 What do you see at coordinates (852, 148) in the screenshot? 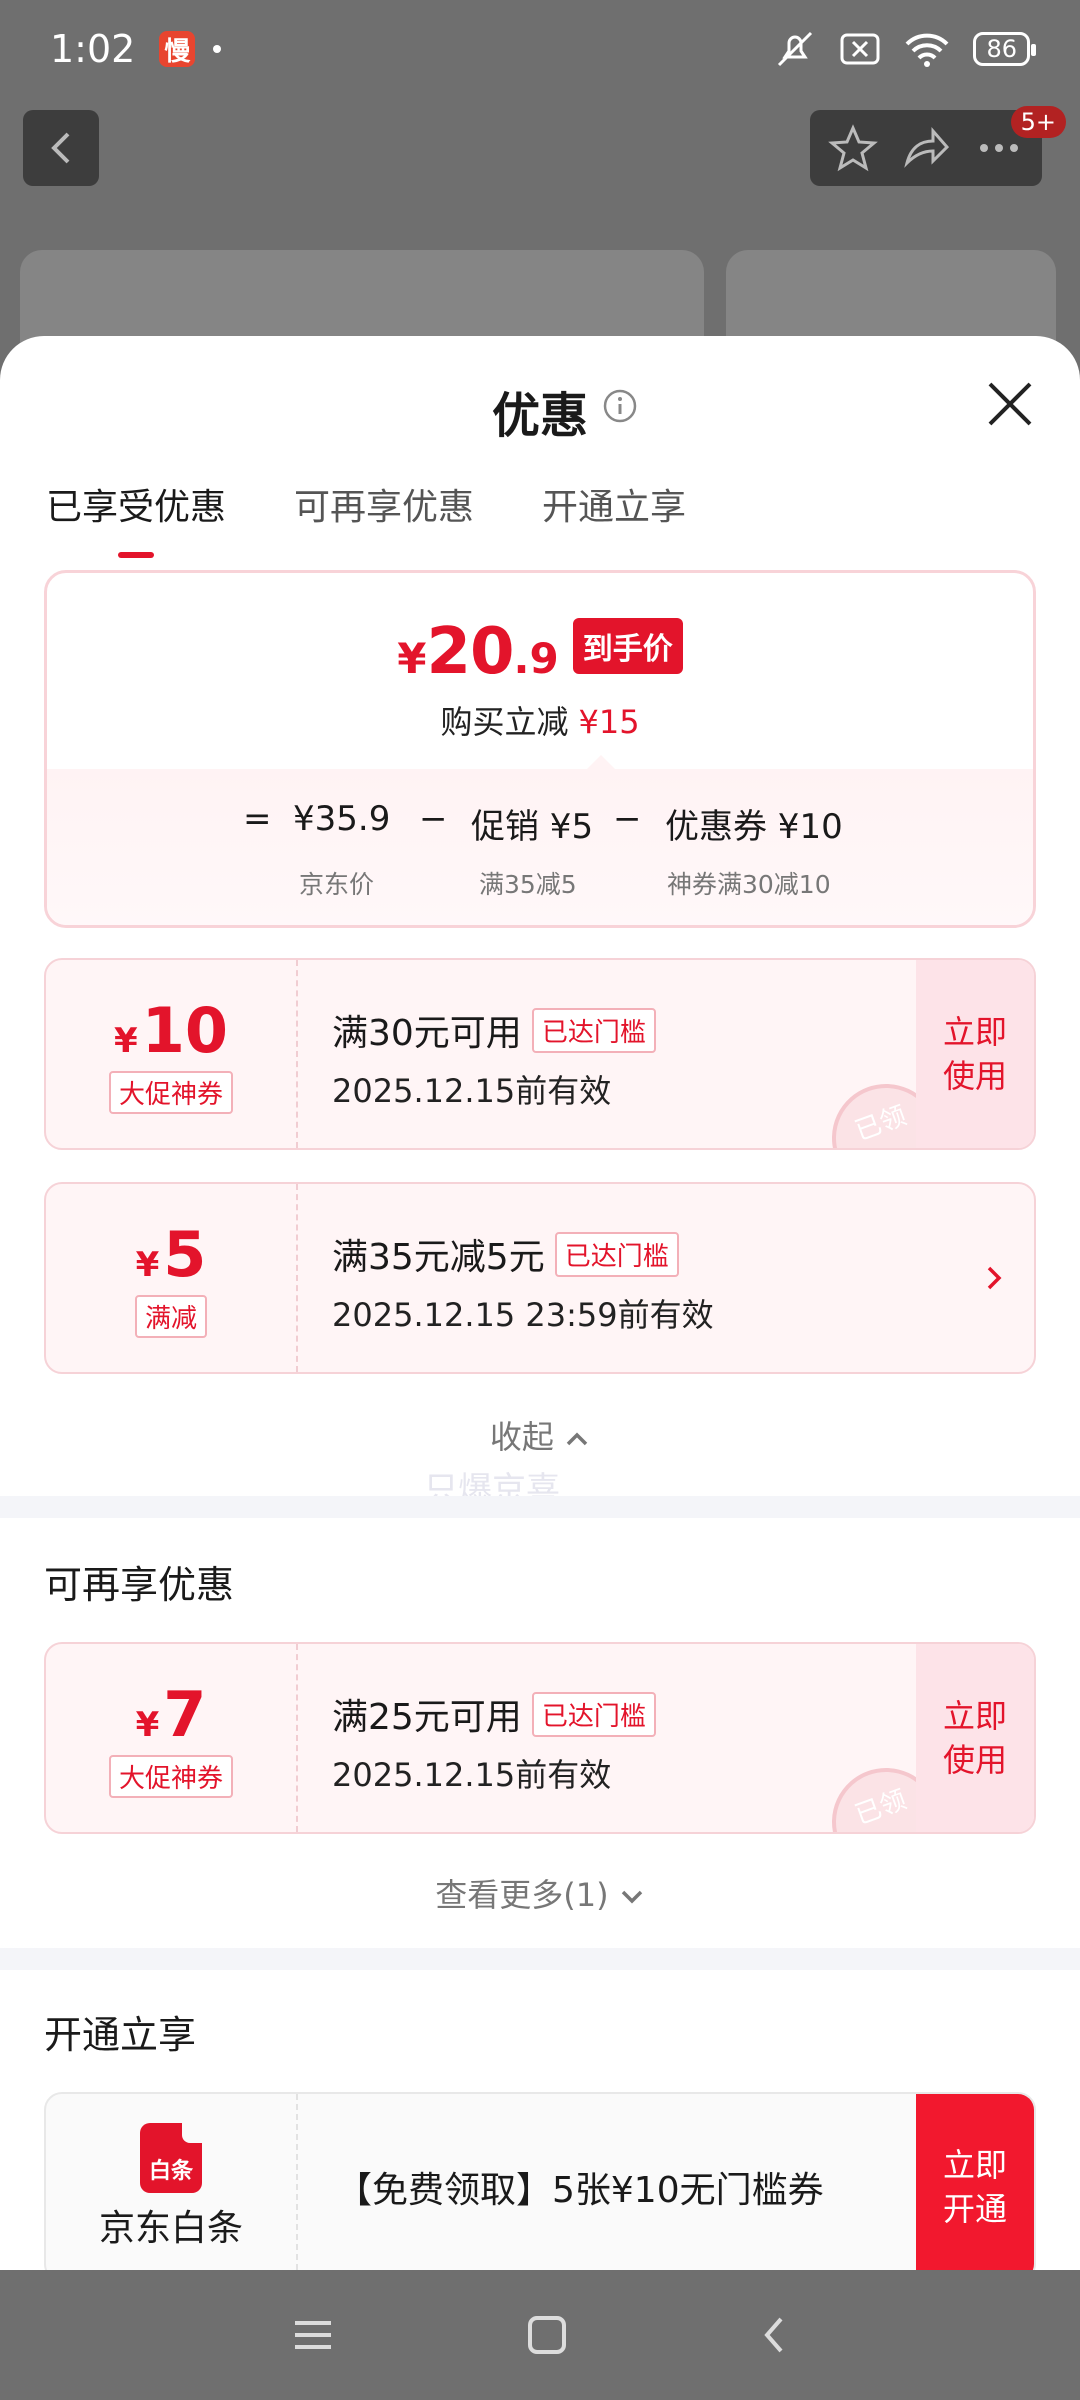
I see `star-icon` at bounding box center [852, 148].